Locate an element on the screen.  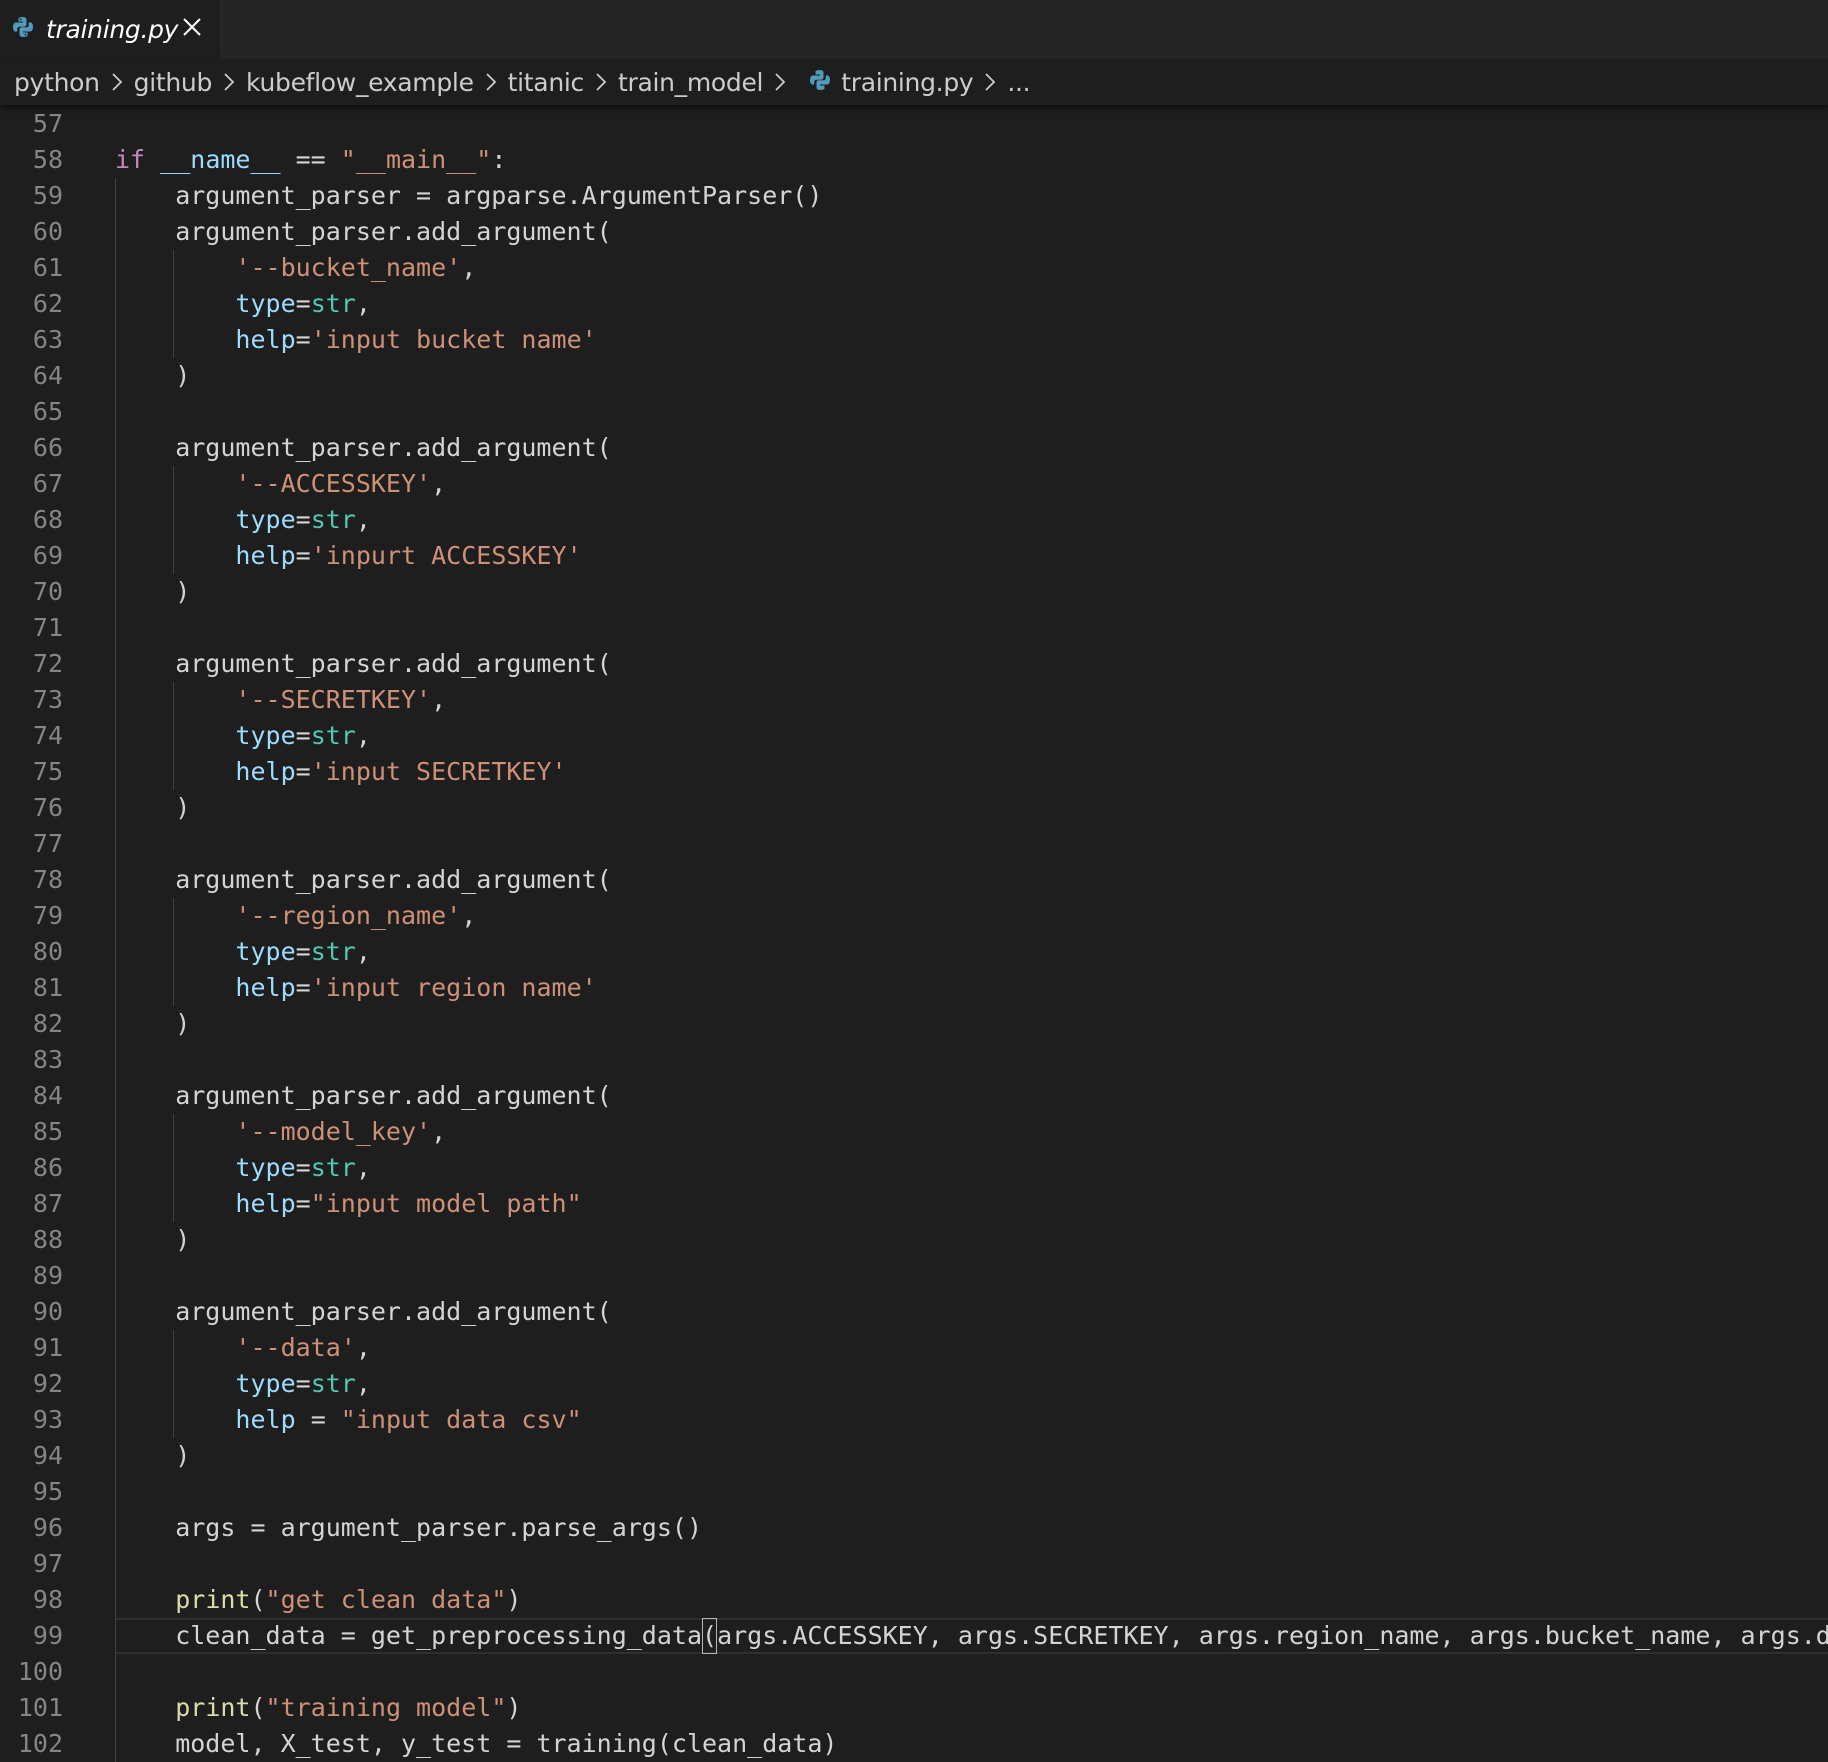
code-line: 73 '--SECRETKEY', is located at coordinates (914, 700).